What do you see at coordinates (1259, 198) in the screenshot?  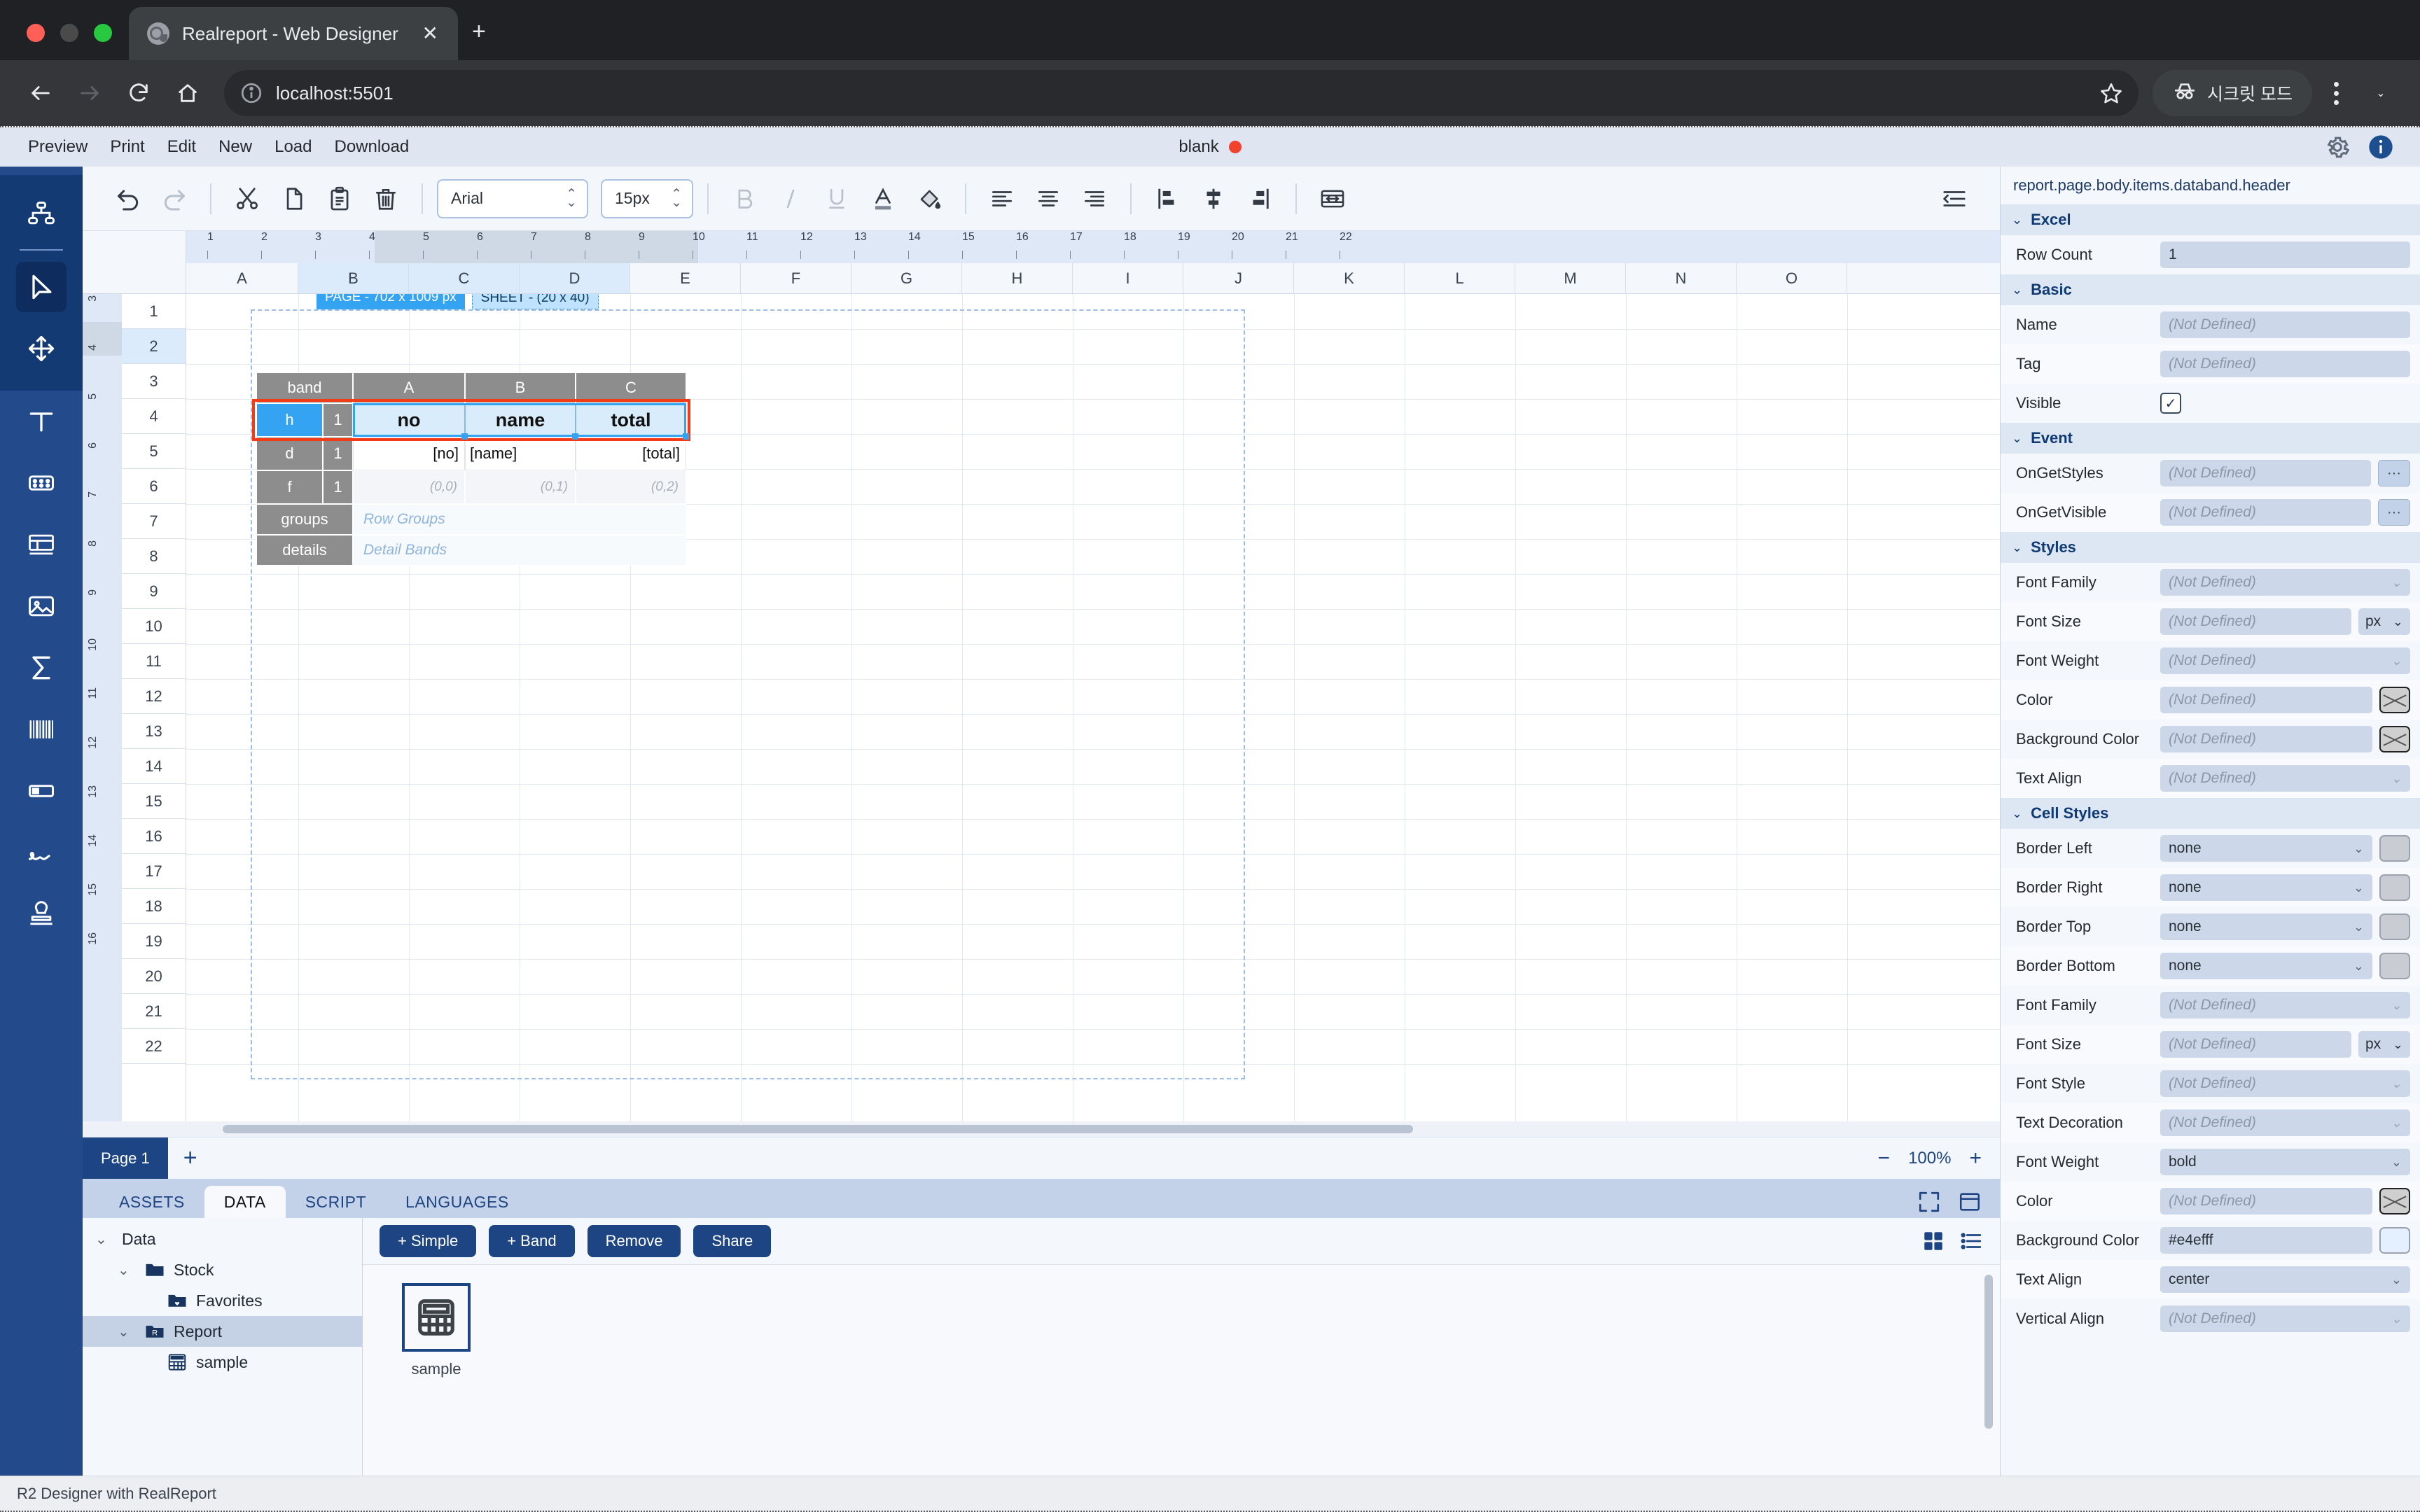 I see `valign-bottom-icon` at bounding box center [1259, 198].